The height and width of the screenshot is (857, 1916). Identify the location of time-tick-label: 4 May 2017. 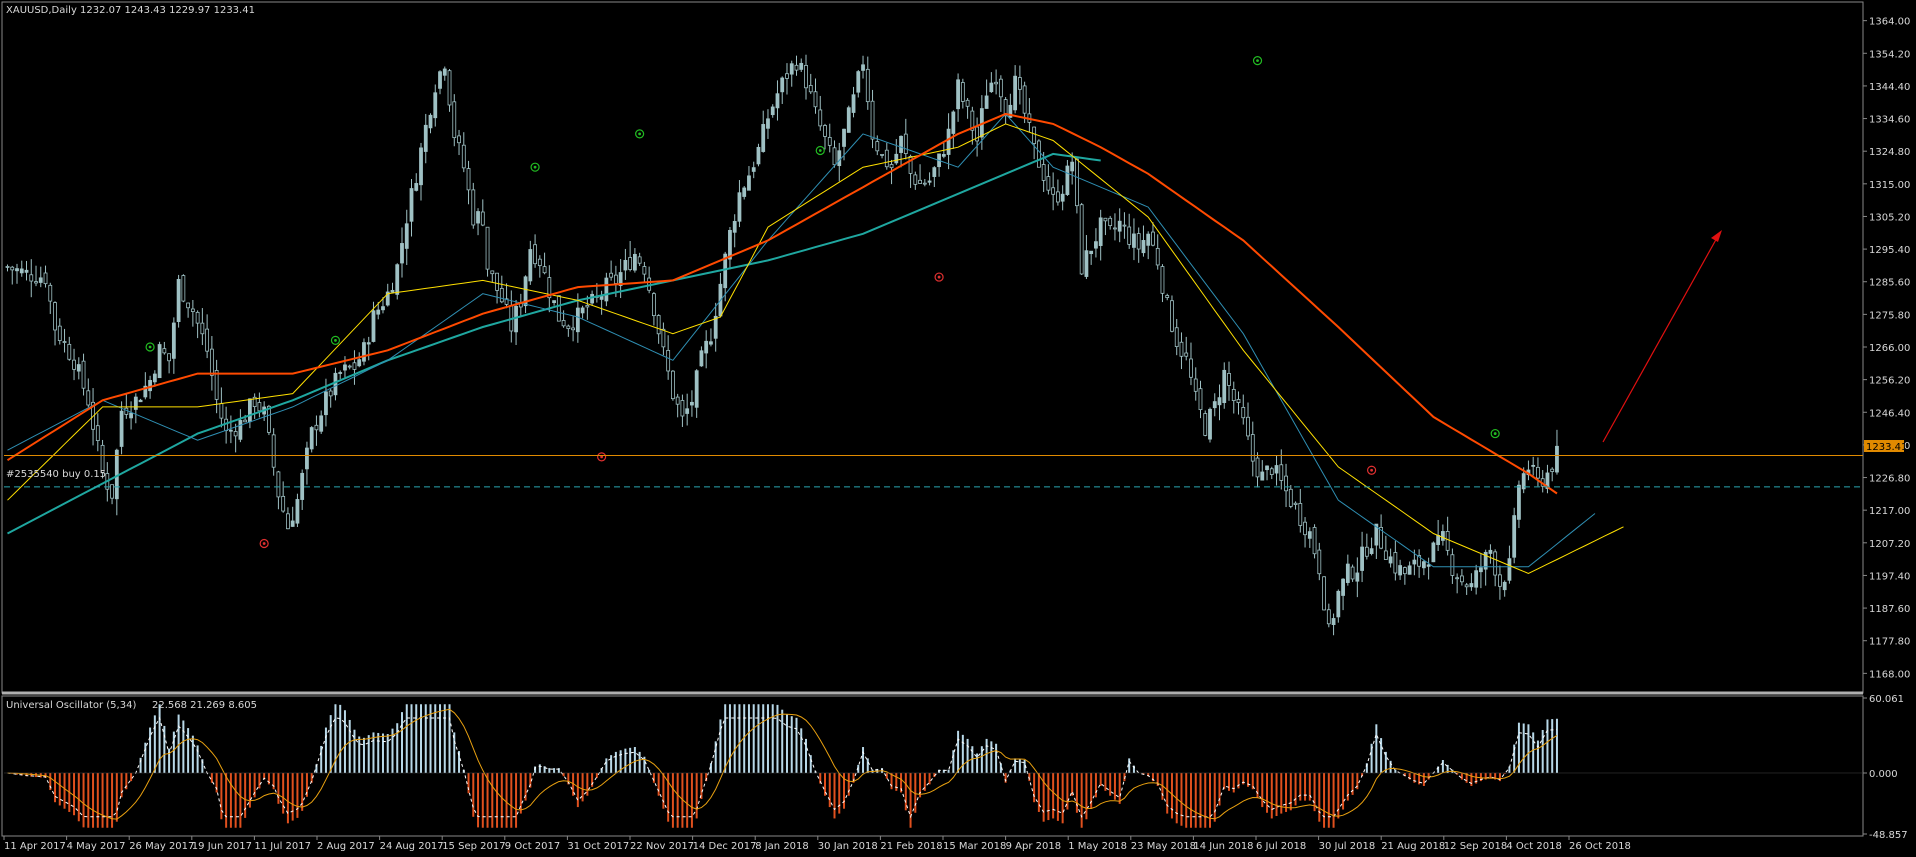
(96, 846).